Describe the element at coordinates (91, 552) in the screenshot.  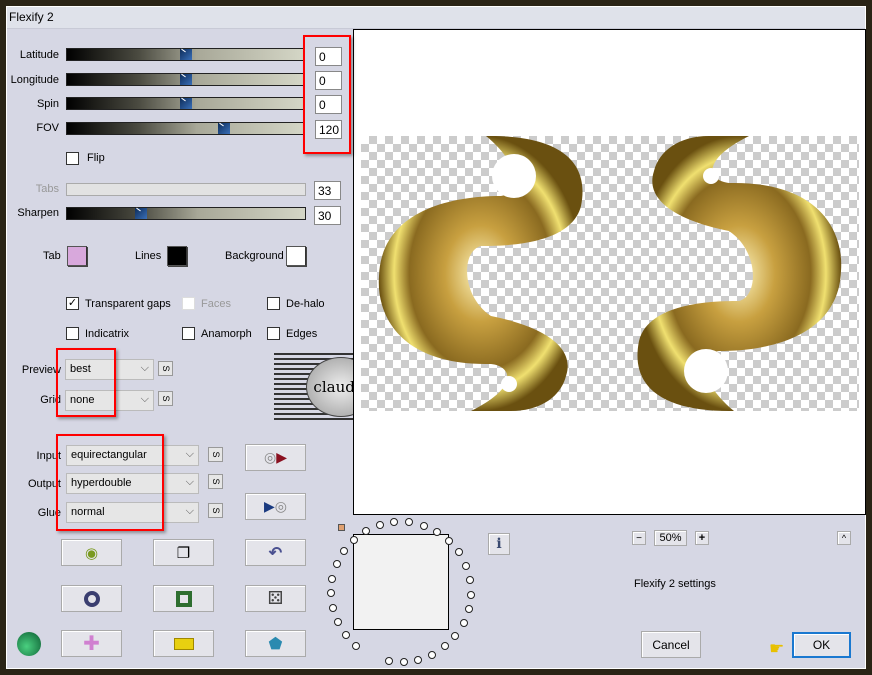
I see `random-button: ◉` at that location.